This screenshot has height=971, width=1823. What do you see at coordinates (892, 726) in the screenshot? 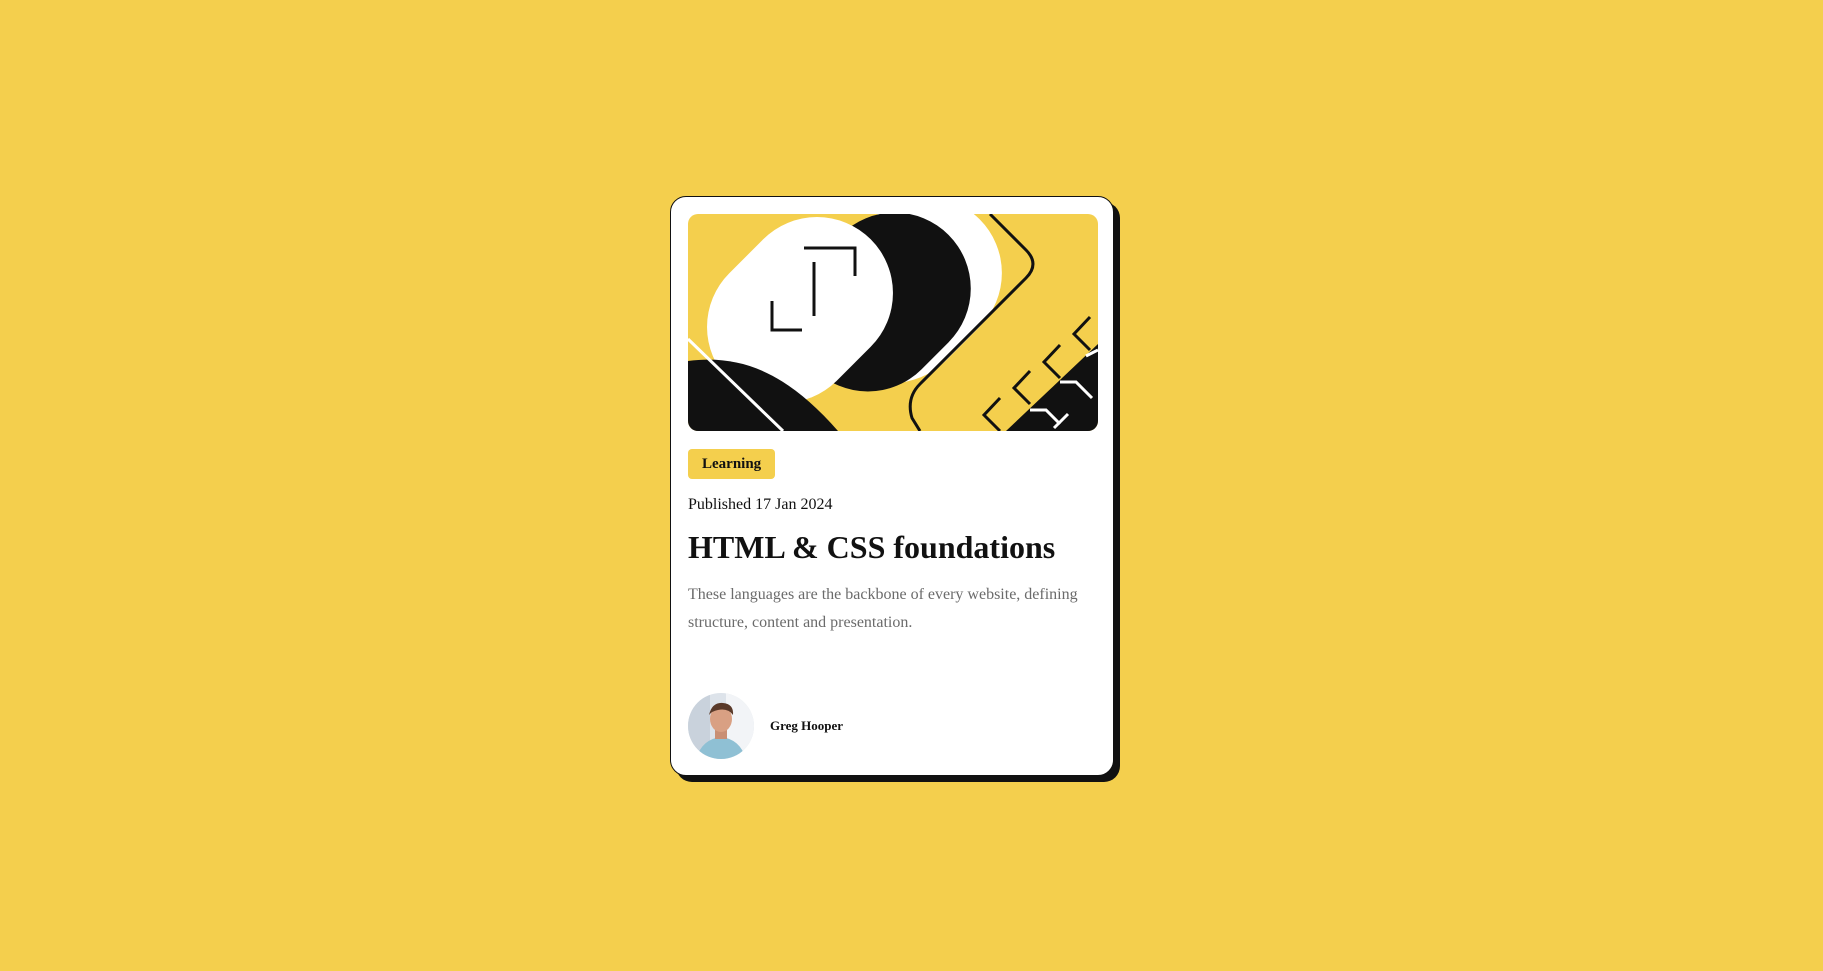
I see `author-row: Greg Hooper` at bounding box center [892, 726].